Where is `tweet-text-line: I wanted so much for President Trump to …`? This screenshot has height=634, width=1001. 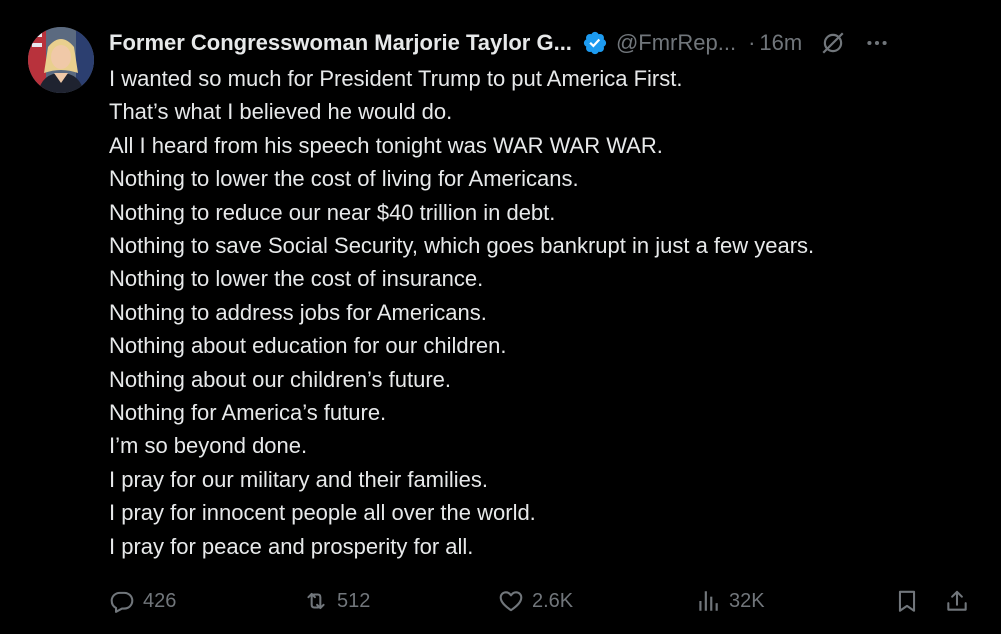
tweet-text-line: I wanted so much for President Trump to … is located at coordinates (396, 78).